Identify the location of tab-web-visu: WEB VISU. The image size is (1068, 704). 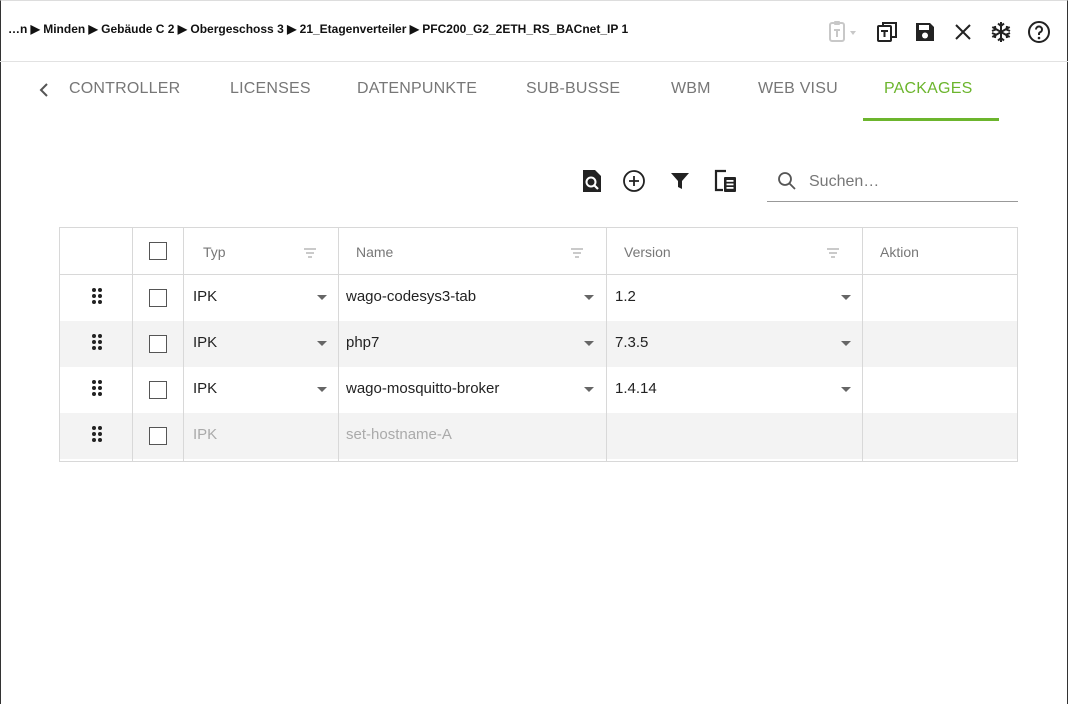
(798, 89).